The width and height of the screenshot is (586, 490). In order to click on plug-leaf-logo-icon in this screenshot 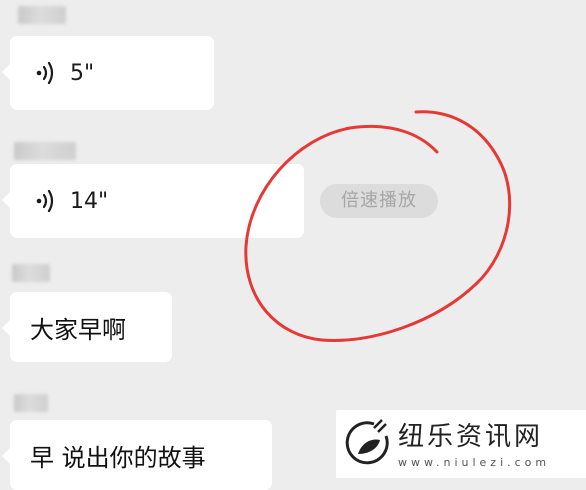, I will do `click(367, 442)`.